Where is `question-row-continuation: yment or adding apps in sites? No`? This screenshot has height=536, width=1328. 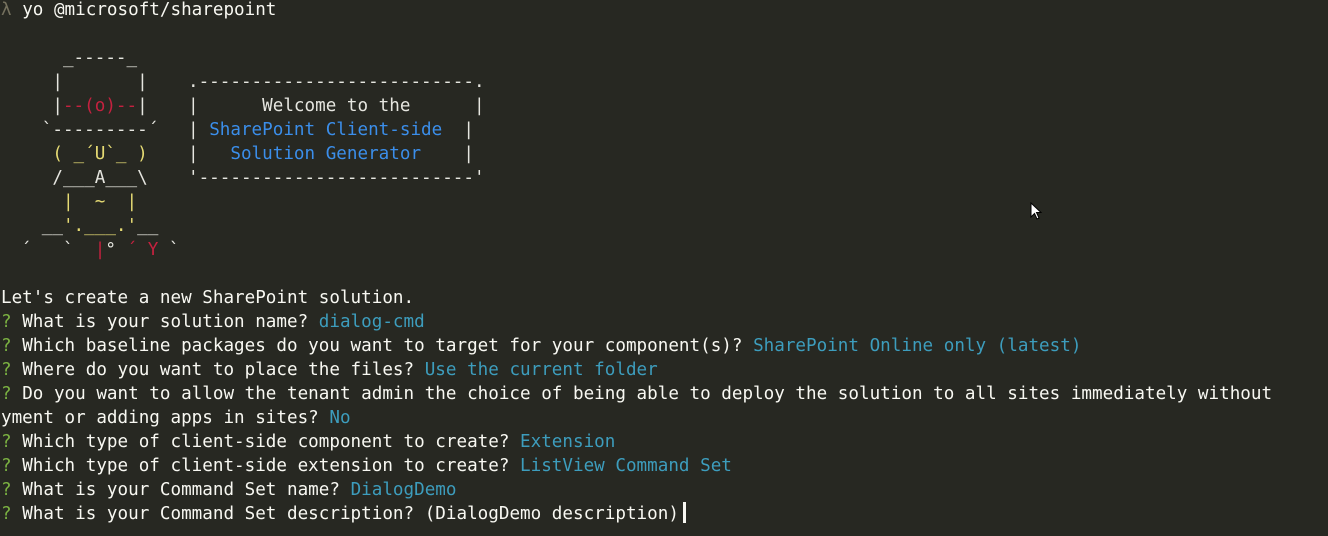
question-row-continuation: yment or adding apps in sites? No is located at coordinates (176, 418).